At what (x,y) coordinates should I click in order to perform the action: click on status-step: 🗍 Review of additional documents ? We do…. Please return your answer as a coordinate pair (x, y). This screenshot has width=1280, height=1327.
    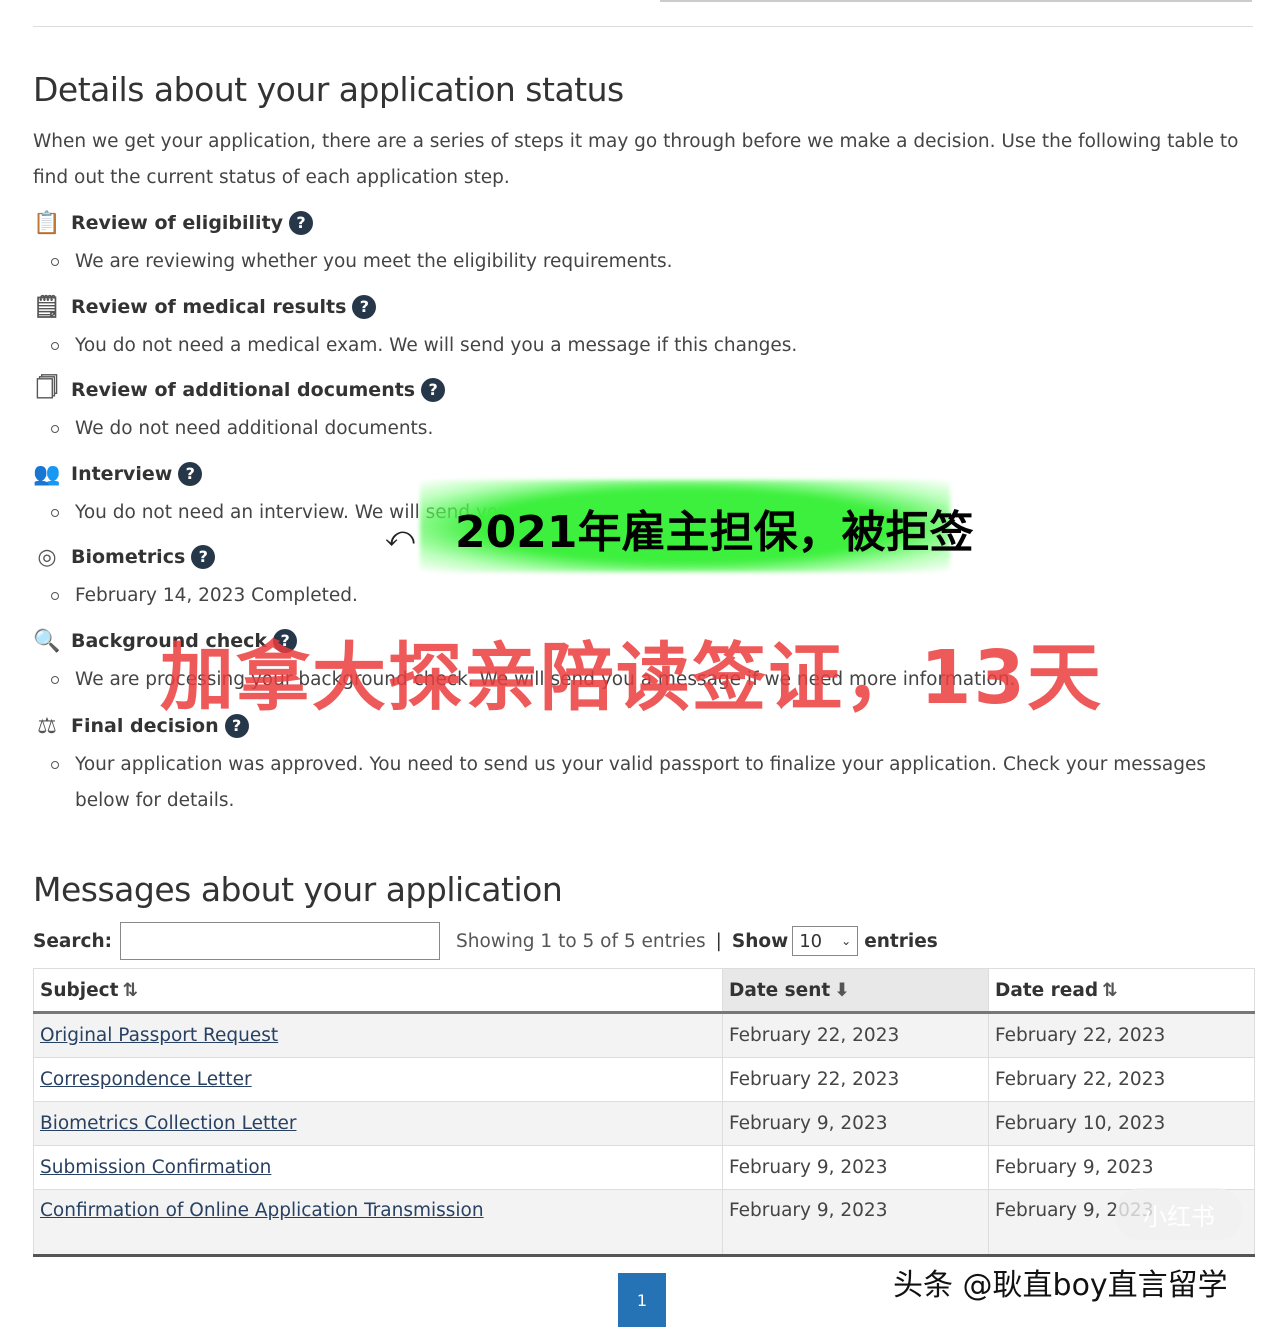
    Looking at the image, I should click on (643, 411).